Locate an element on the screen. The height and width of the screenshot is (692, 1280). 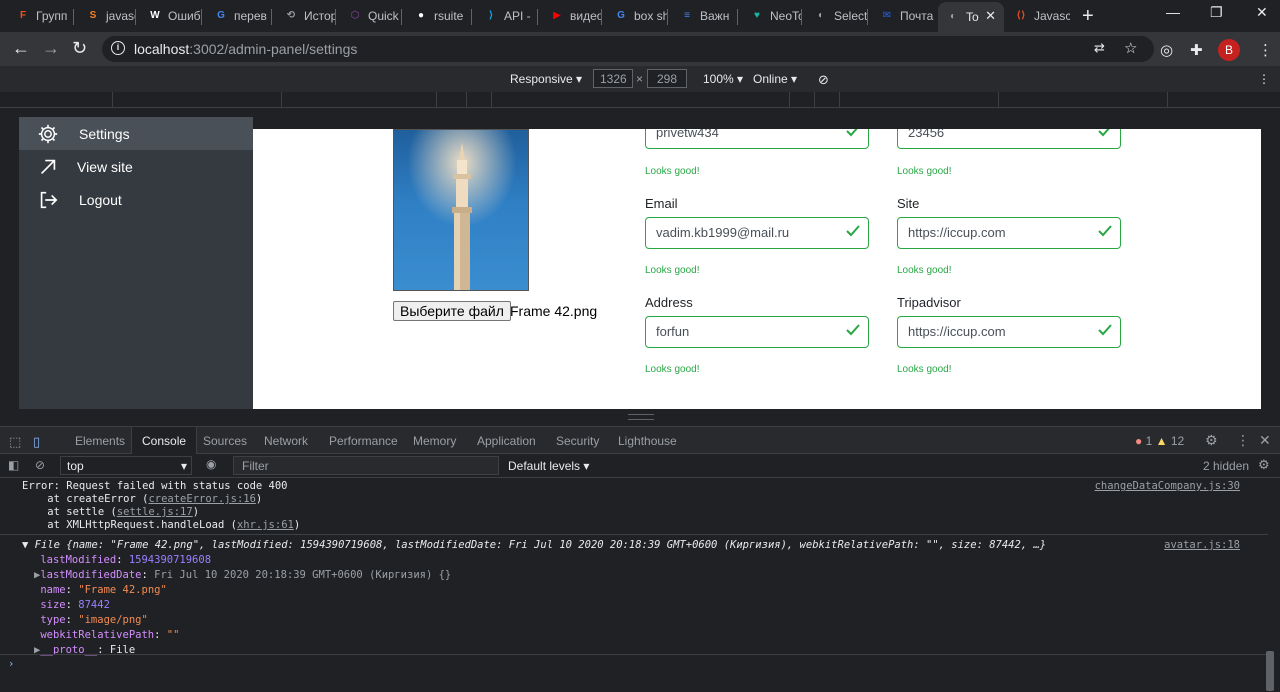
devtools-tab-performance: Performance is located at coordinates (363, 441).